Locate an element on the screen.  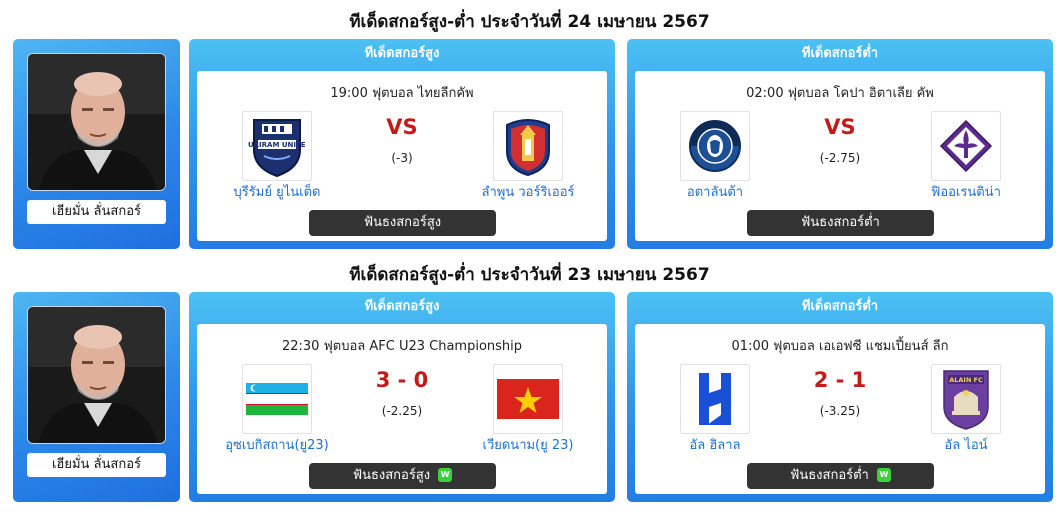
away-team-name: ฟิออเรนติน่า is located at coordinates (966, 191).